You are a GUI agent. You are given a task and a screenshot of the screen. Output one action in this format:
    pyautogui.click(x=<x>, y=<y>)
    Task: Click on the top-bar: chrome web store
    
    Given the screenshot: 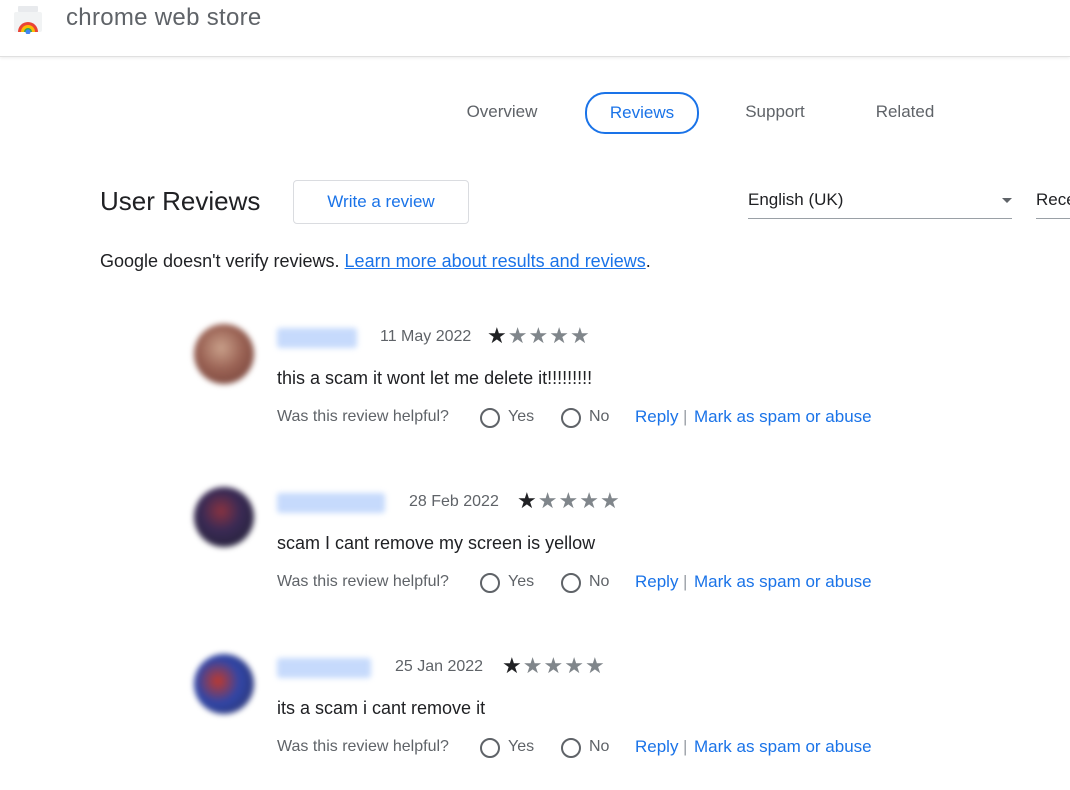 What is the action you would take?
    pyautogui.click(x=535, y=28)
    